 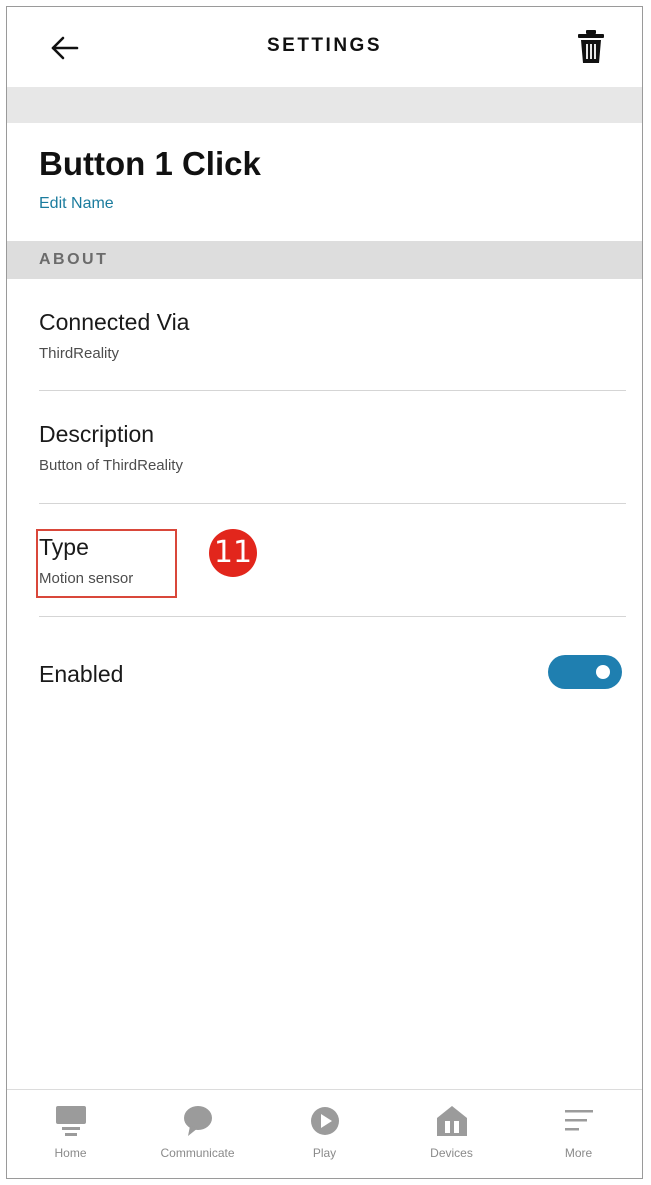 I want to click on description-title: Description, so click(x=97, y=434).